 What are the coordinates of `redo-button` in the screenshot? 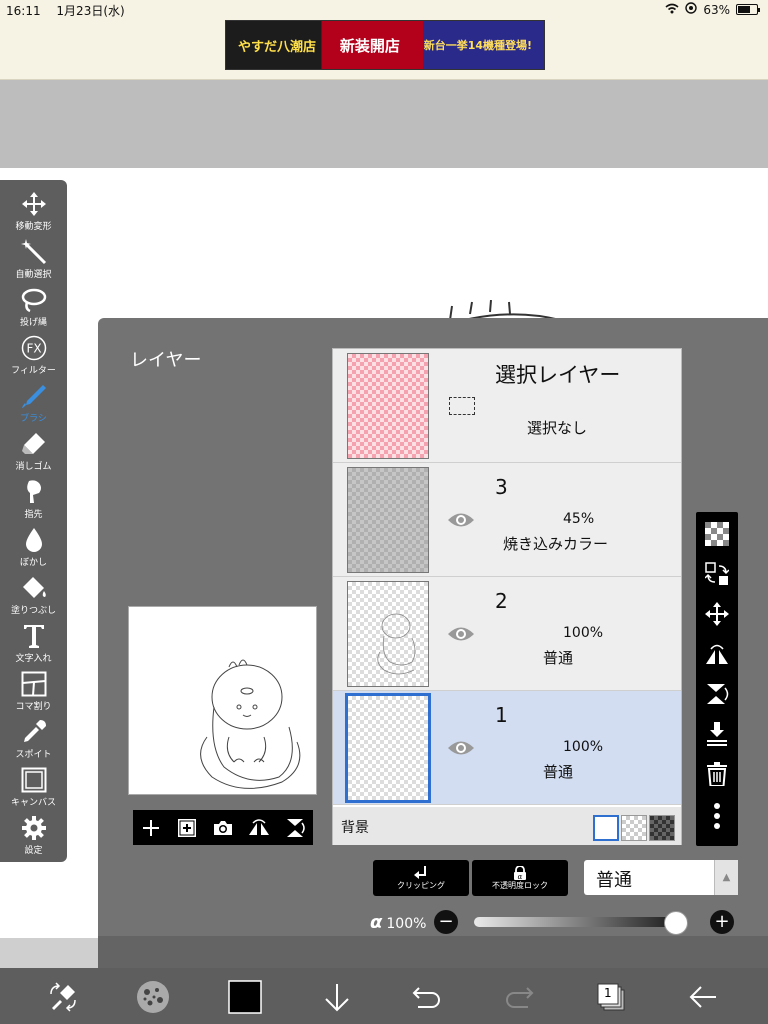 It's located at (519, 997).